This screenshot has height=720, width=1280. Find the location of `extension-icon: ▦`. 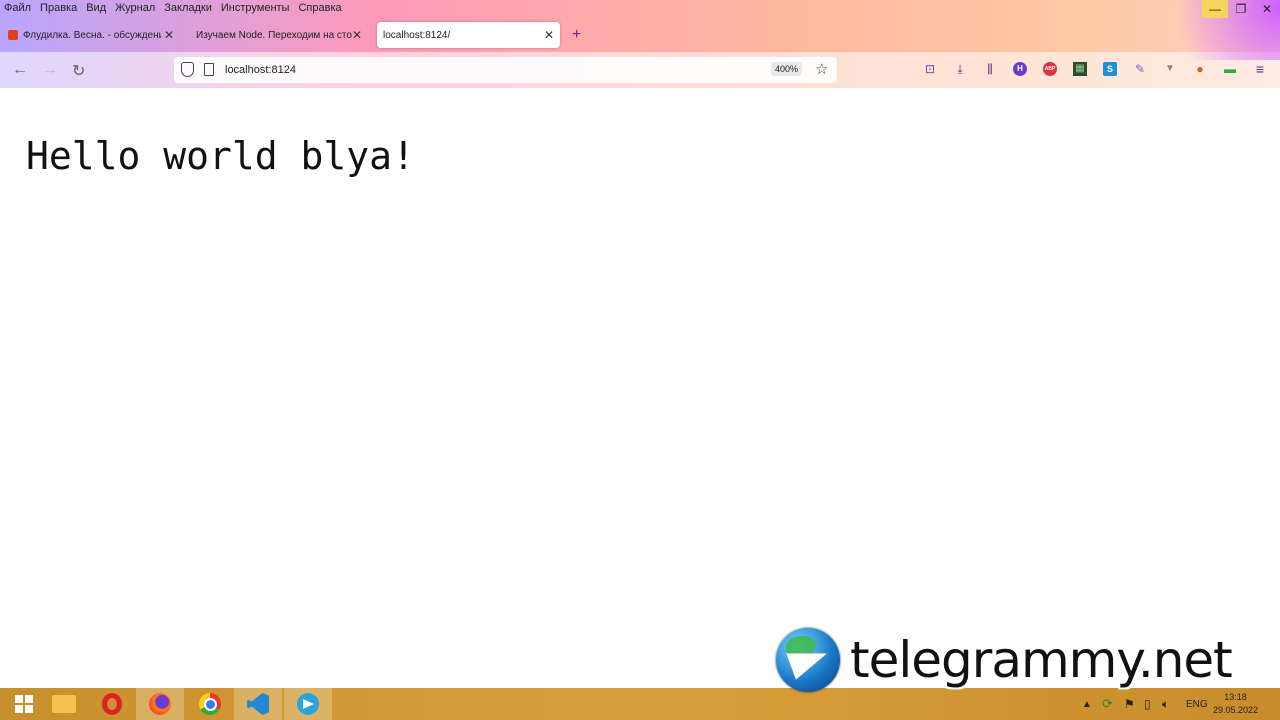

extension-icon: ▦ is located at coordinates (1080, 69).